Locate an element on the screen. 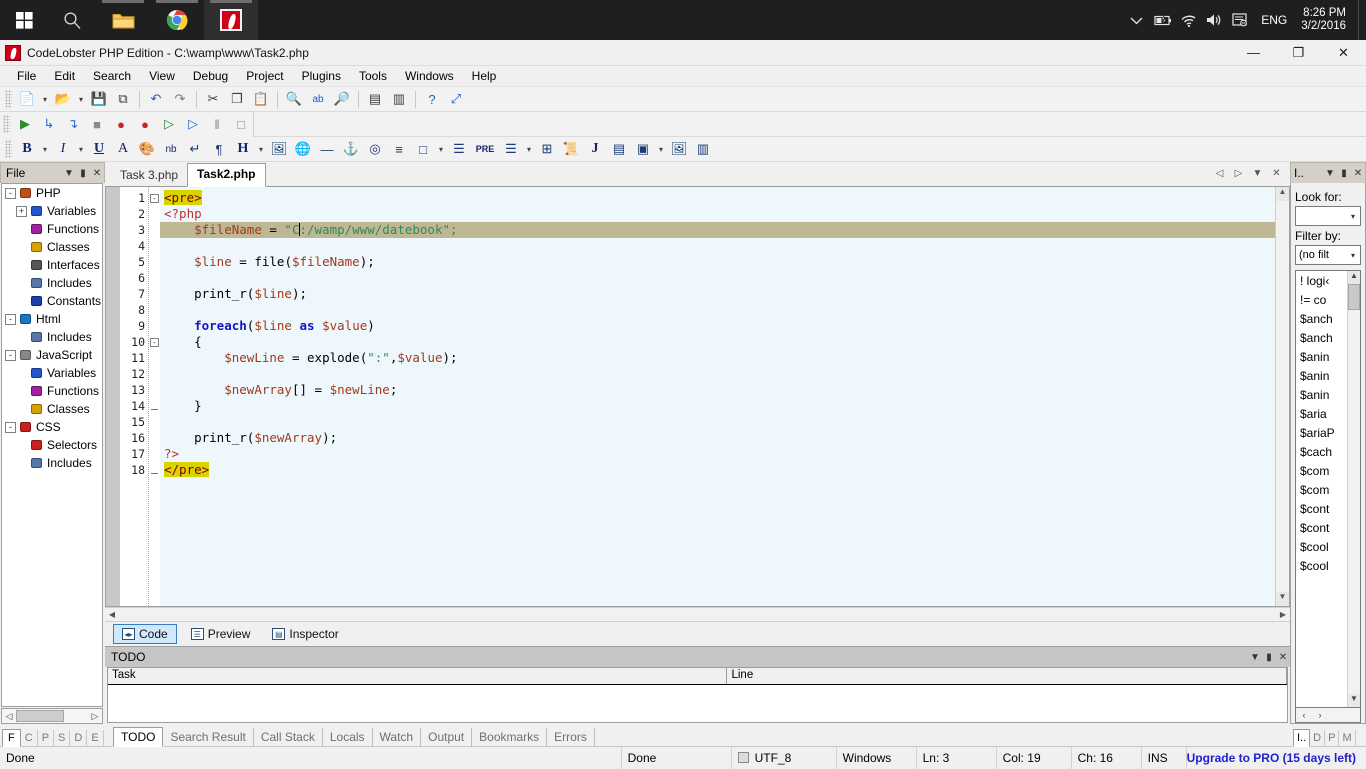 The image size is (1366, 769). breakpoint-icon: ● is located at coordinates (121, 124).